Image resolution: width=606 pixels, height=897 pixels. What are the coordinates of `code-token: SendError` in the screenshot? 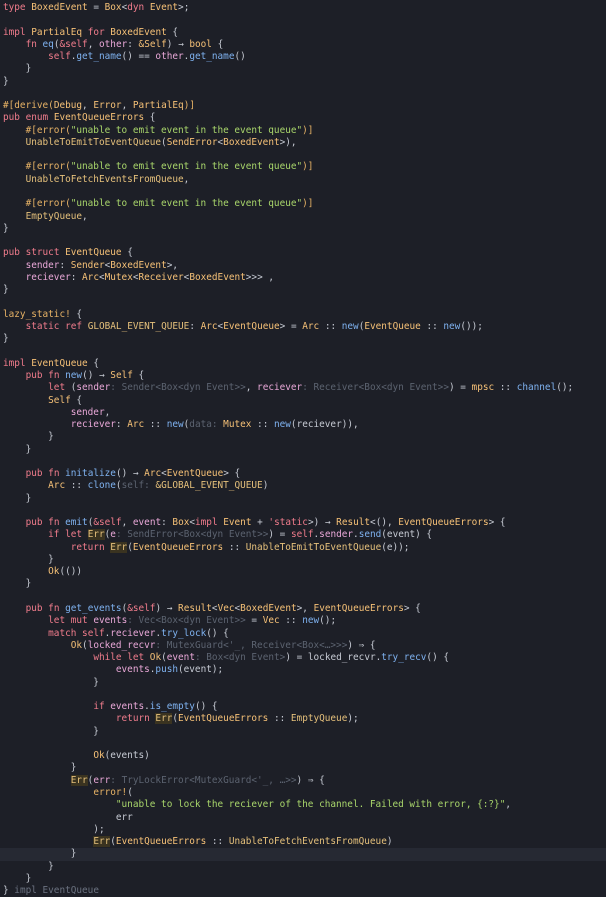 It's located at (192, 142).